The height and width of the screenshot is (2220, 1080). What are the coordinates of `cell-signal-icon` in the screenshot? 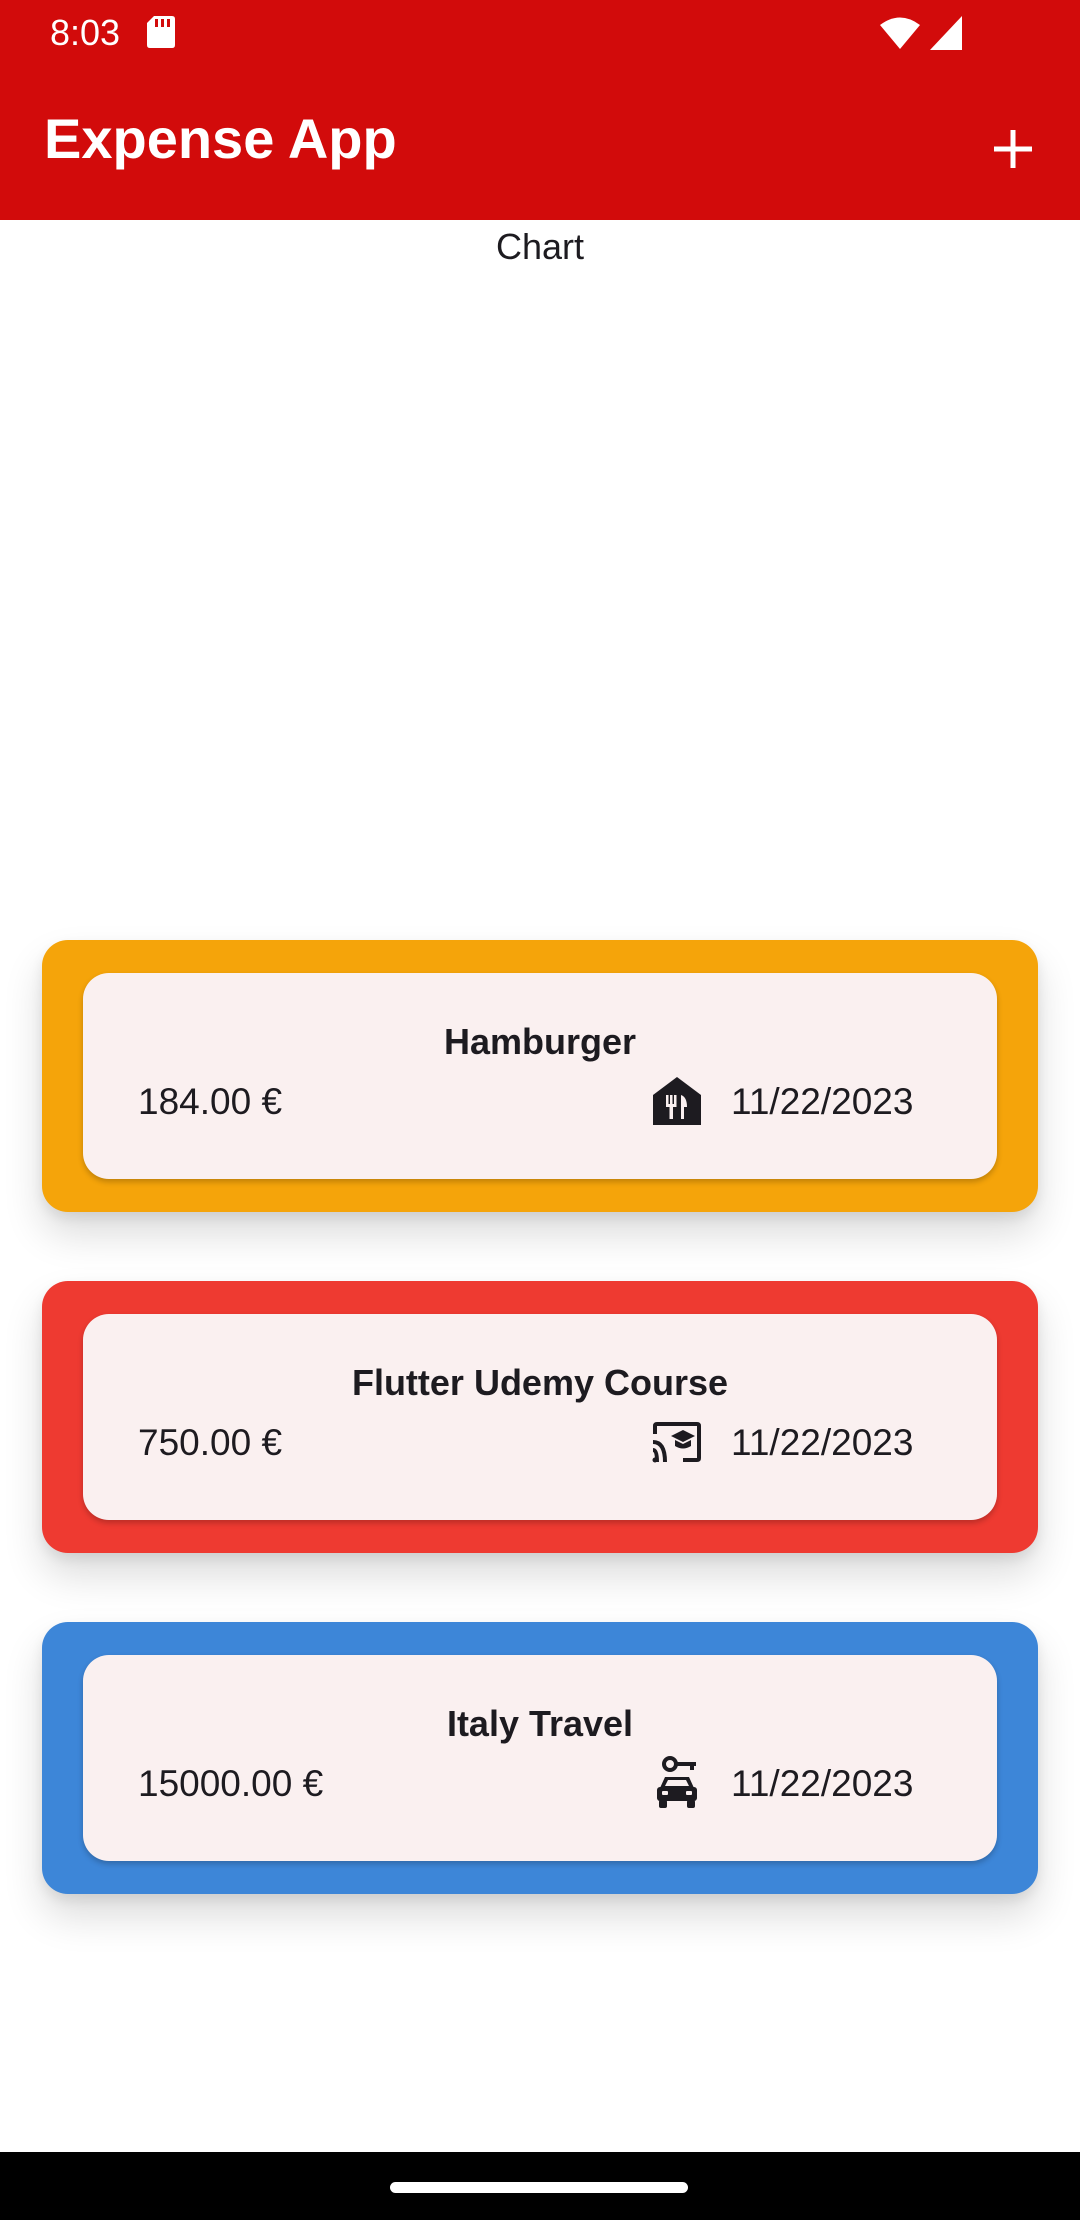 It's located at (946, 33).